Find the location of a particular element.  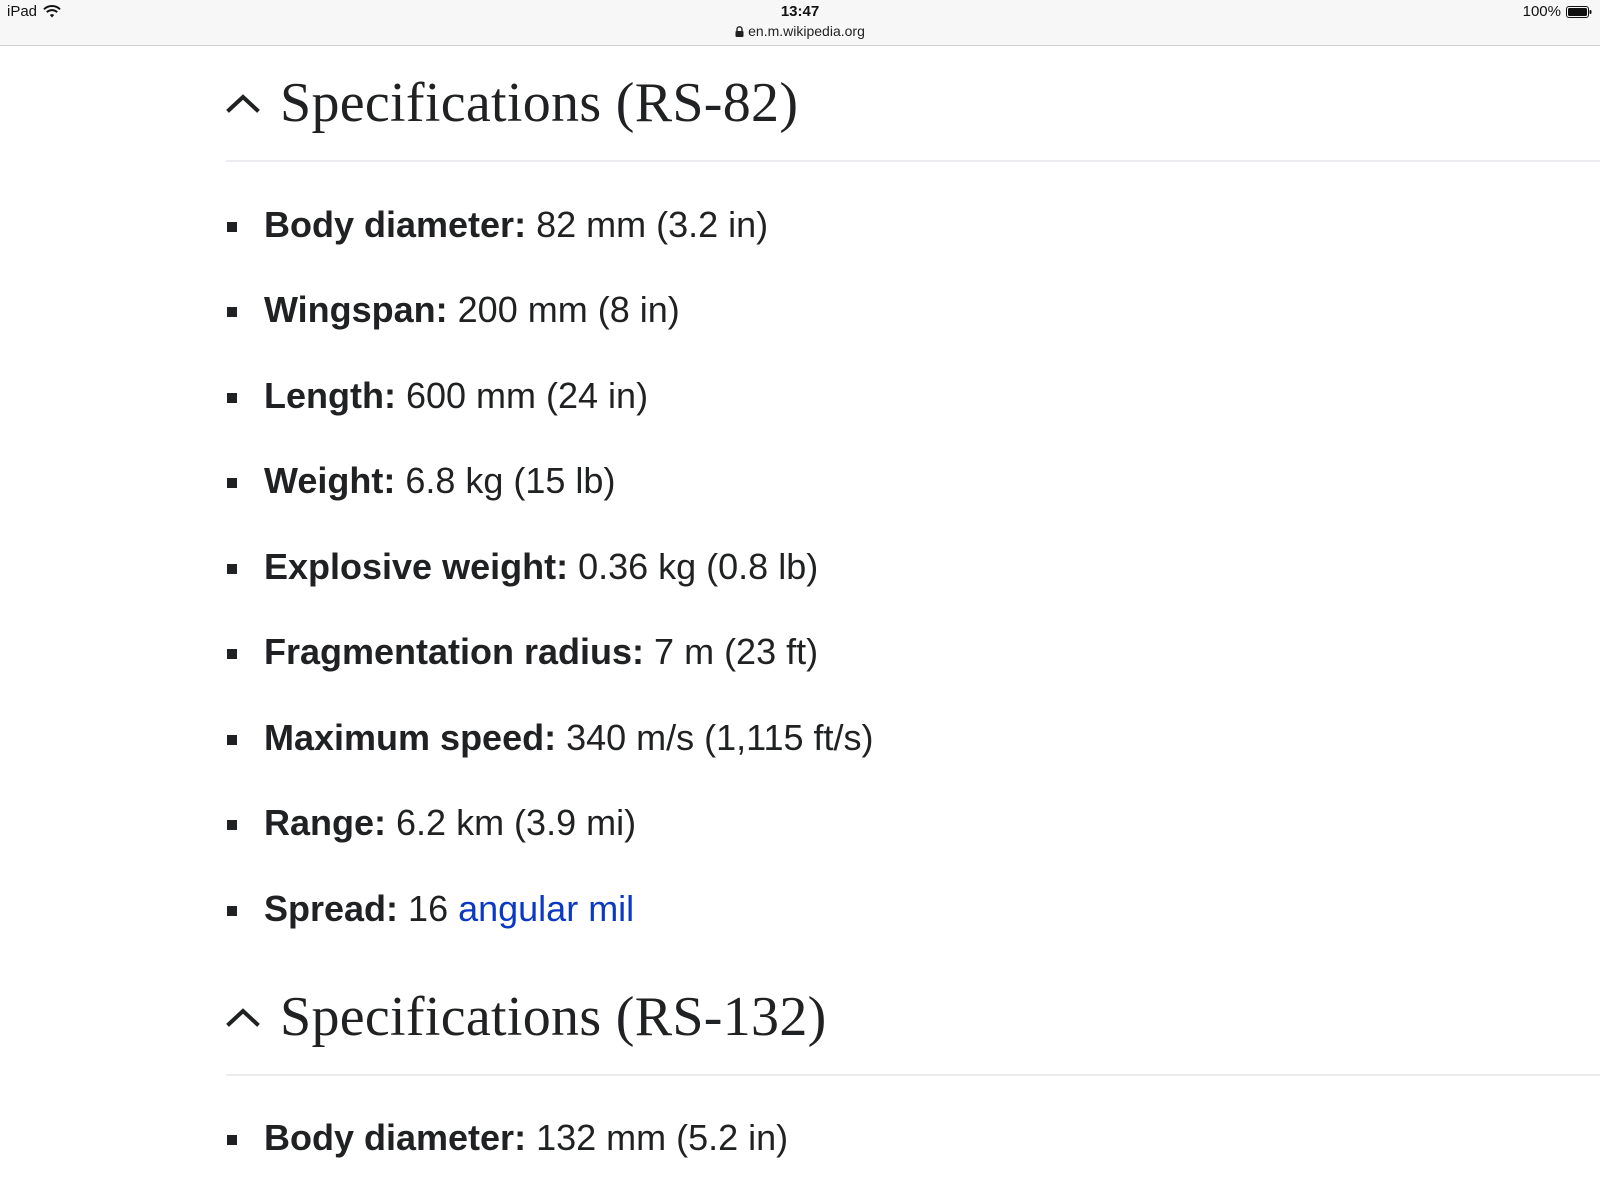

url-text: en.m.wikipedia.org is located at coordinates (806, 31).